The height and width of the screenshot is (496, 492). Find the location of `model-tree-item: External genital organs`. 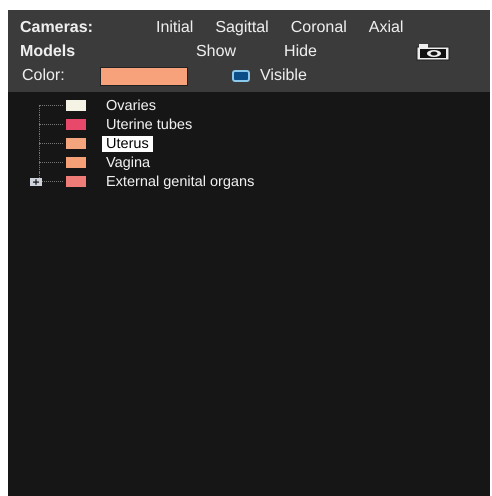

model-tree-item: External genital organs is located at coordinates (180, 182).